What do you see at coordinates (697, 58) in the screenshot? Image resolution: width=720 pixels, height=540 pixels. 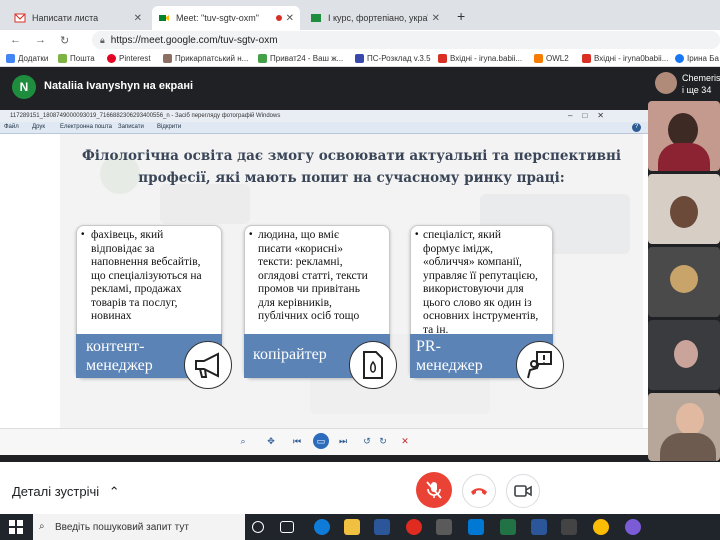 I see `bookmark-facebook: Ірина Ба` at bounding box center [697, 58].